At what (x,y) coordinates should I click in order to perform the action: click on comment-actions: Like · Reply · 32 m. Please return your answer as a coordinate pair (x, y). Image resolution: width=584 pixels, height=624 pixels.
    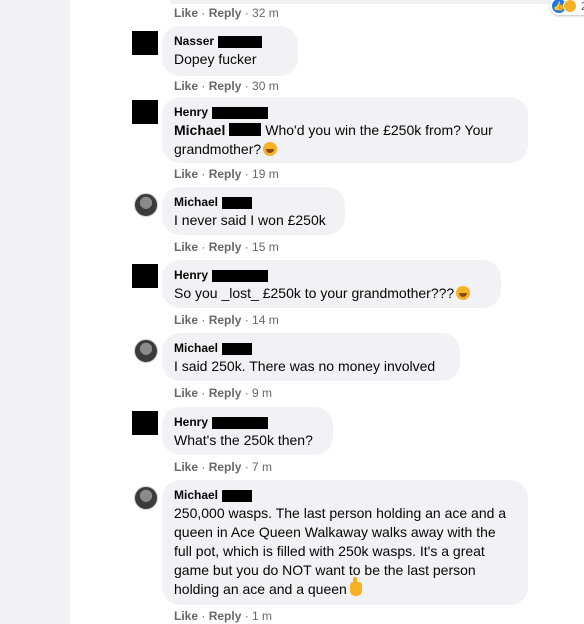
    Looking at the image, I should click on (226, 13).